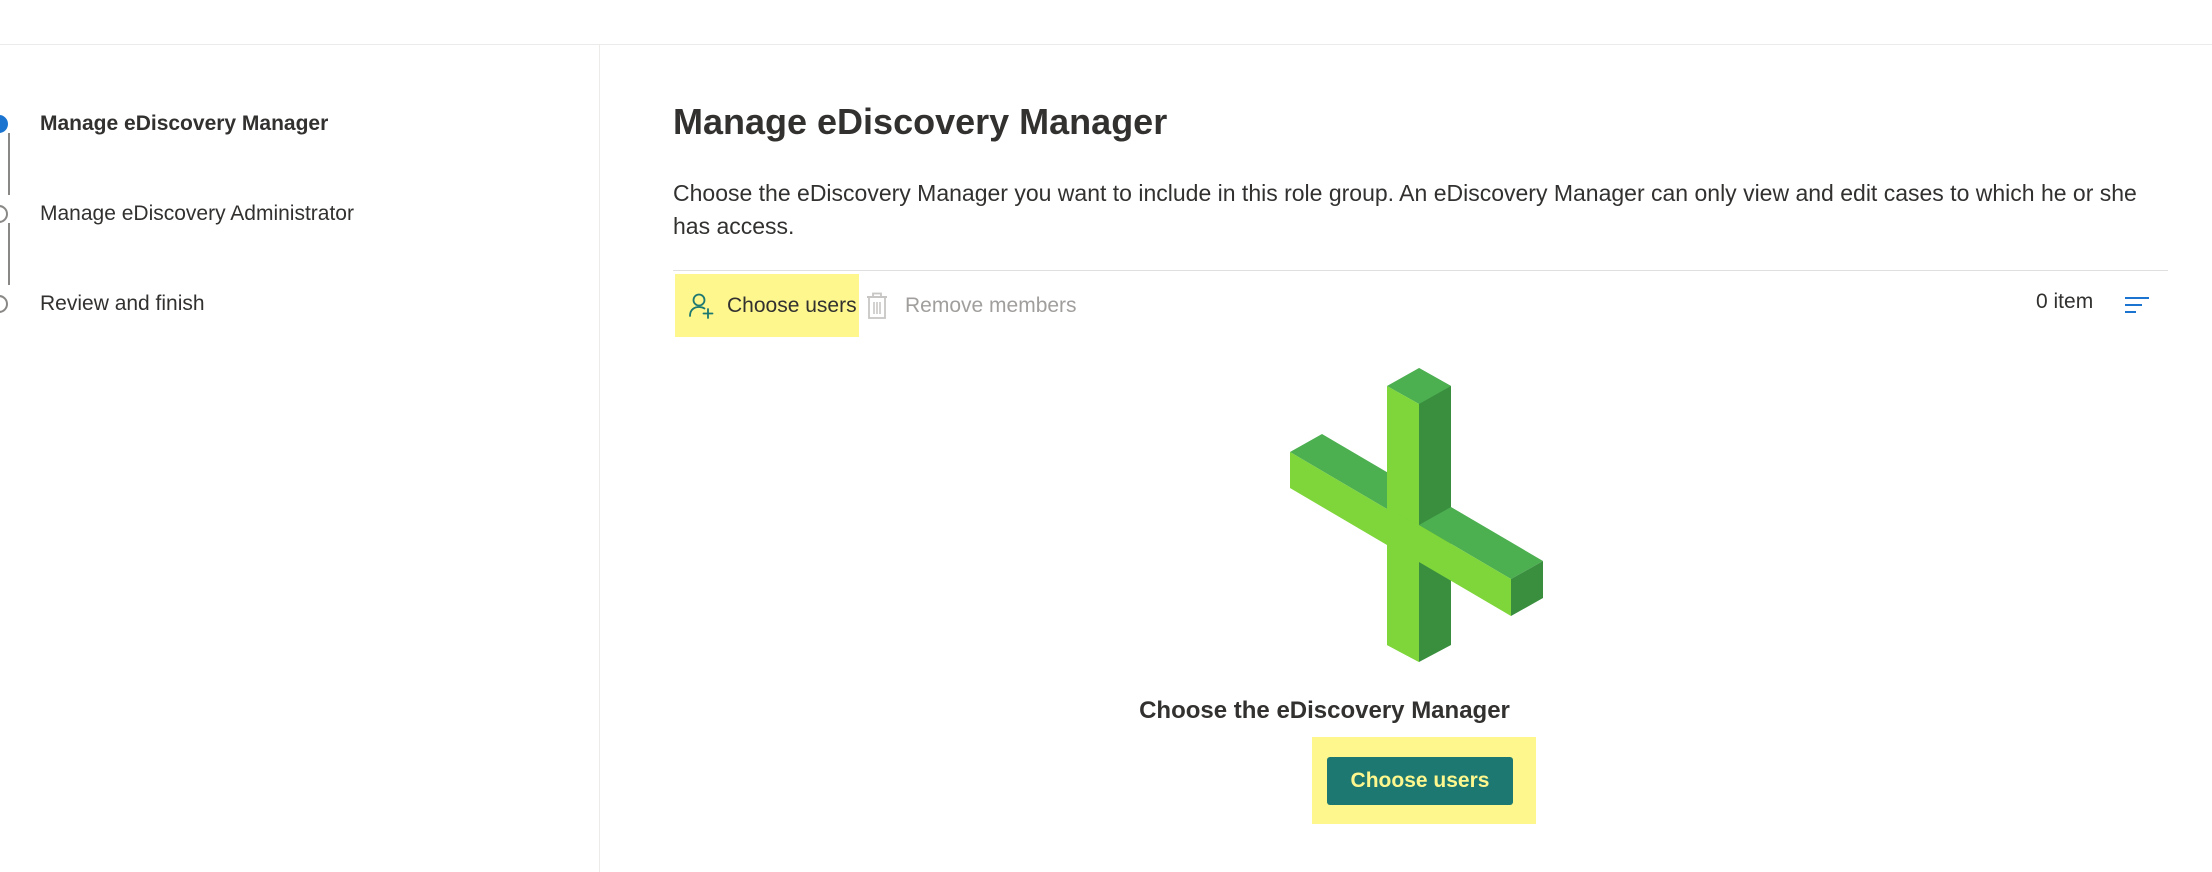 The width and height of the screenshot is (2212, 872). Describe the element at coordinates (920, 121) in the screenshot. I see `page-title: Manage eDiscovery Manager` at that location.